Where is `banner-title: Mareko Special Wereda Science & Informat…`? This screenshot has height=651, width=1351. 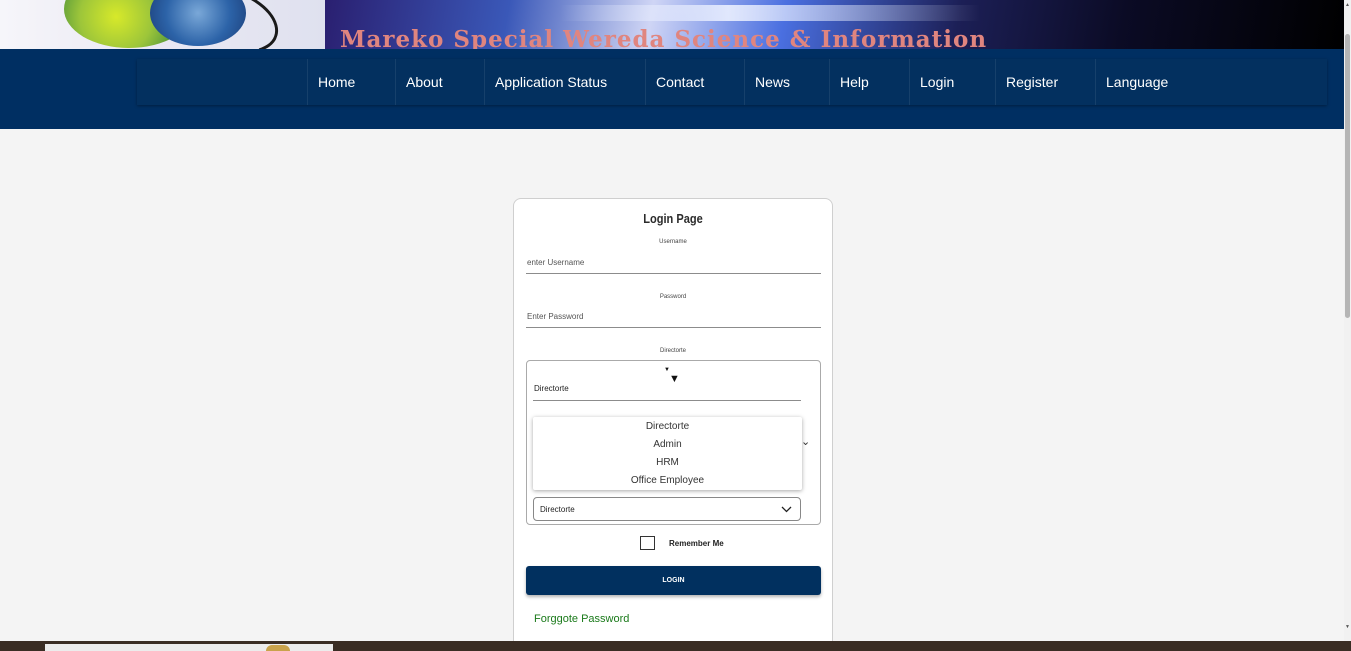 banner-title: Mareko Special Wereda Science & Informat… is located at coordinates (664, 38).